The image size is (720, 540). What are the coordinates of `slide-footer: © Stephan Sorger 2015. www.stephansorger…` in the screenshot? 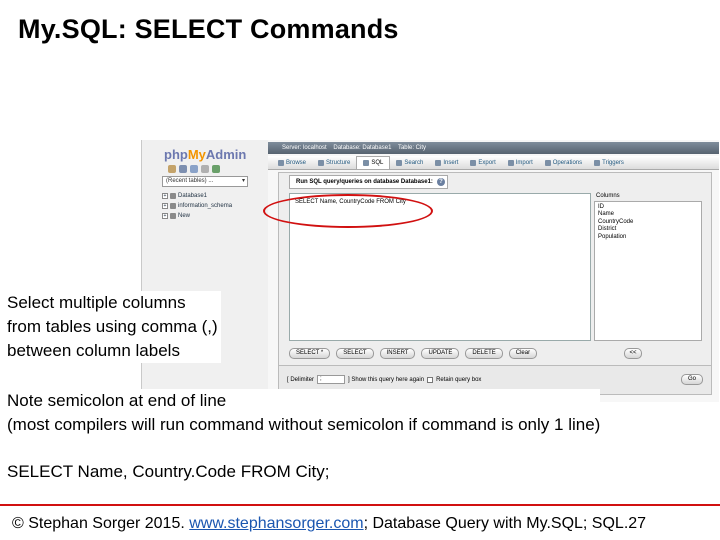 It's located at (329, 524).